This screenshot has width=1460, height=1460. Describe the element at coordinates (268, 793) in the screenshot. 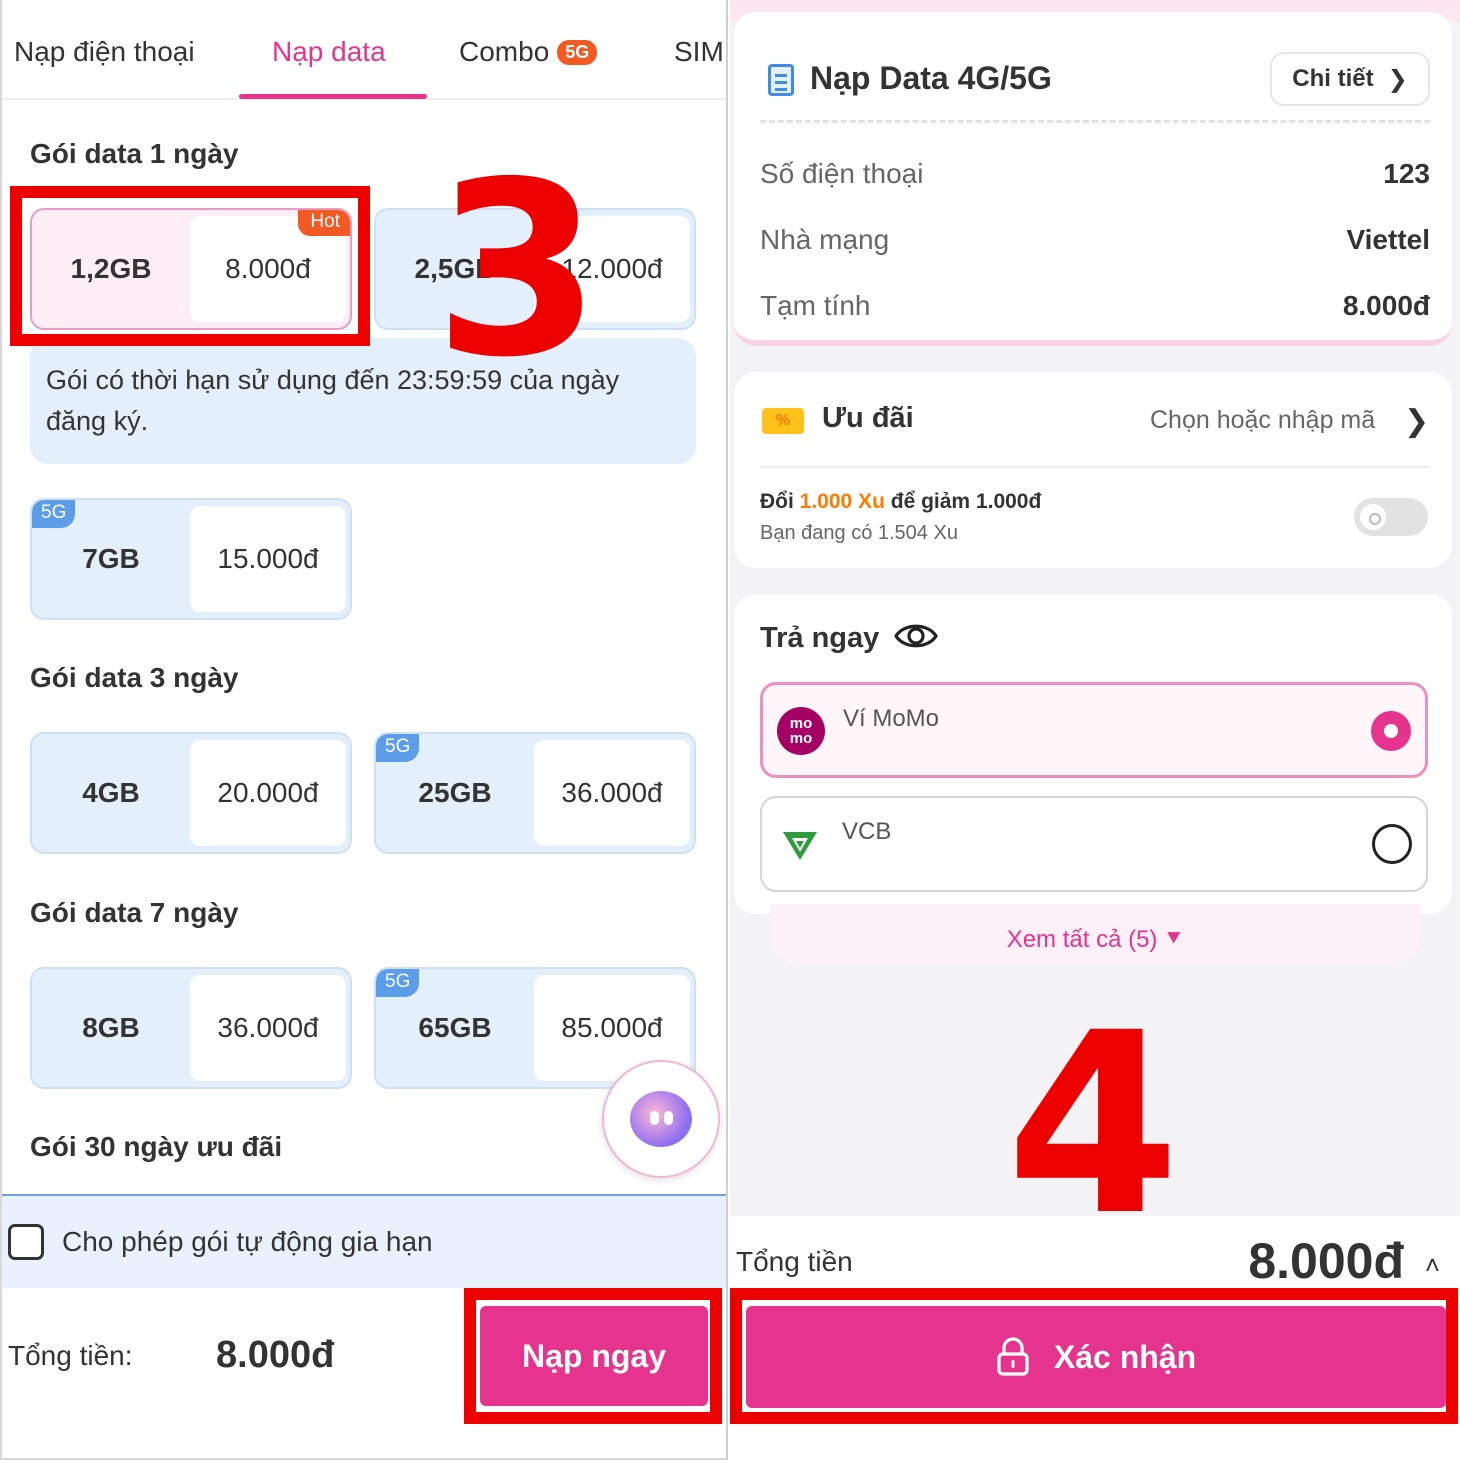

I see `package-price: 20.000đ` at that location.